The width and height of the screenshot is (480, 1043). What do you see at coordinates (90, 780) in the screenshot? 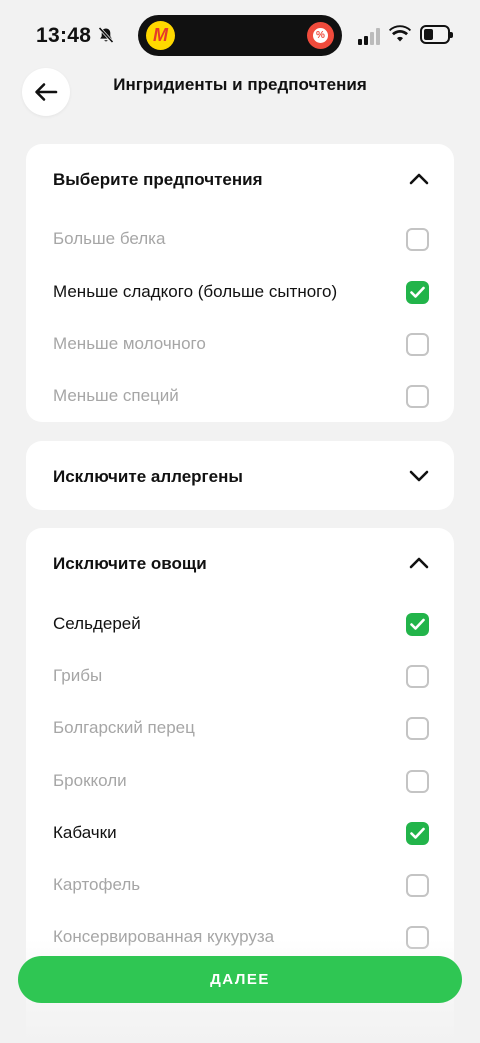
I see `option-label: Брокколи` at bounding box center [90, 780].